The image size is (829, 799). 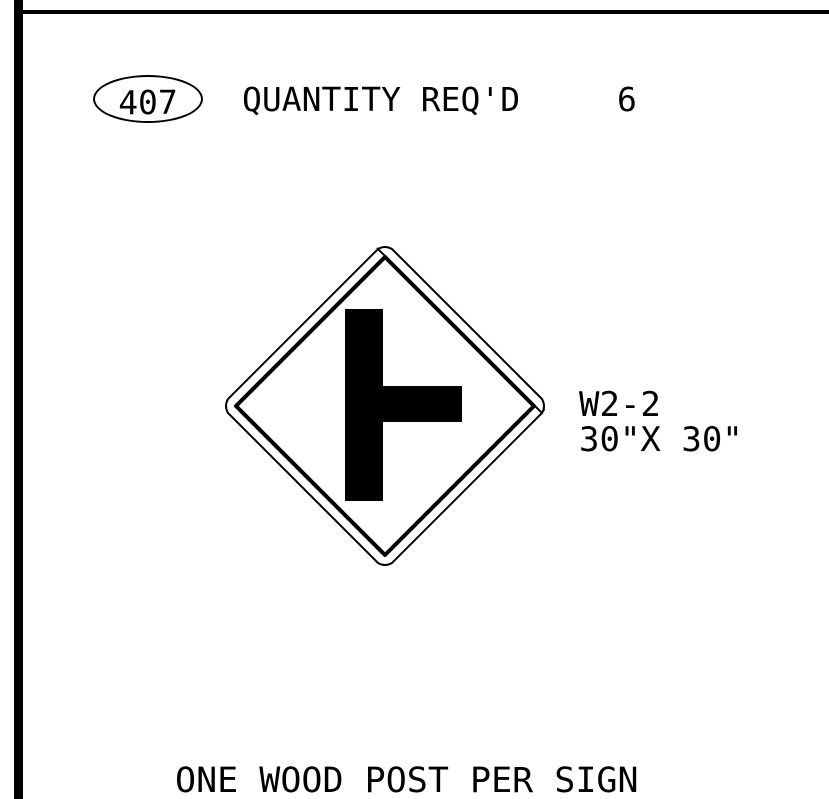 What do you see at coordinates (407, 780) in the screenshot?
I see `post-note: ONE WOOD POST PER SIGN` at bounding box center [407, 780].